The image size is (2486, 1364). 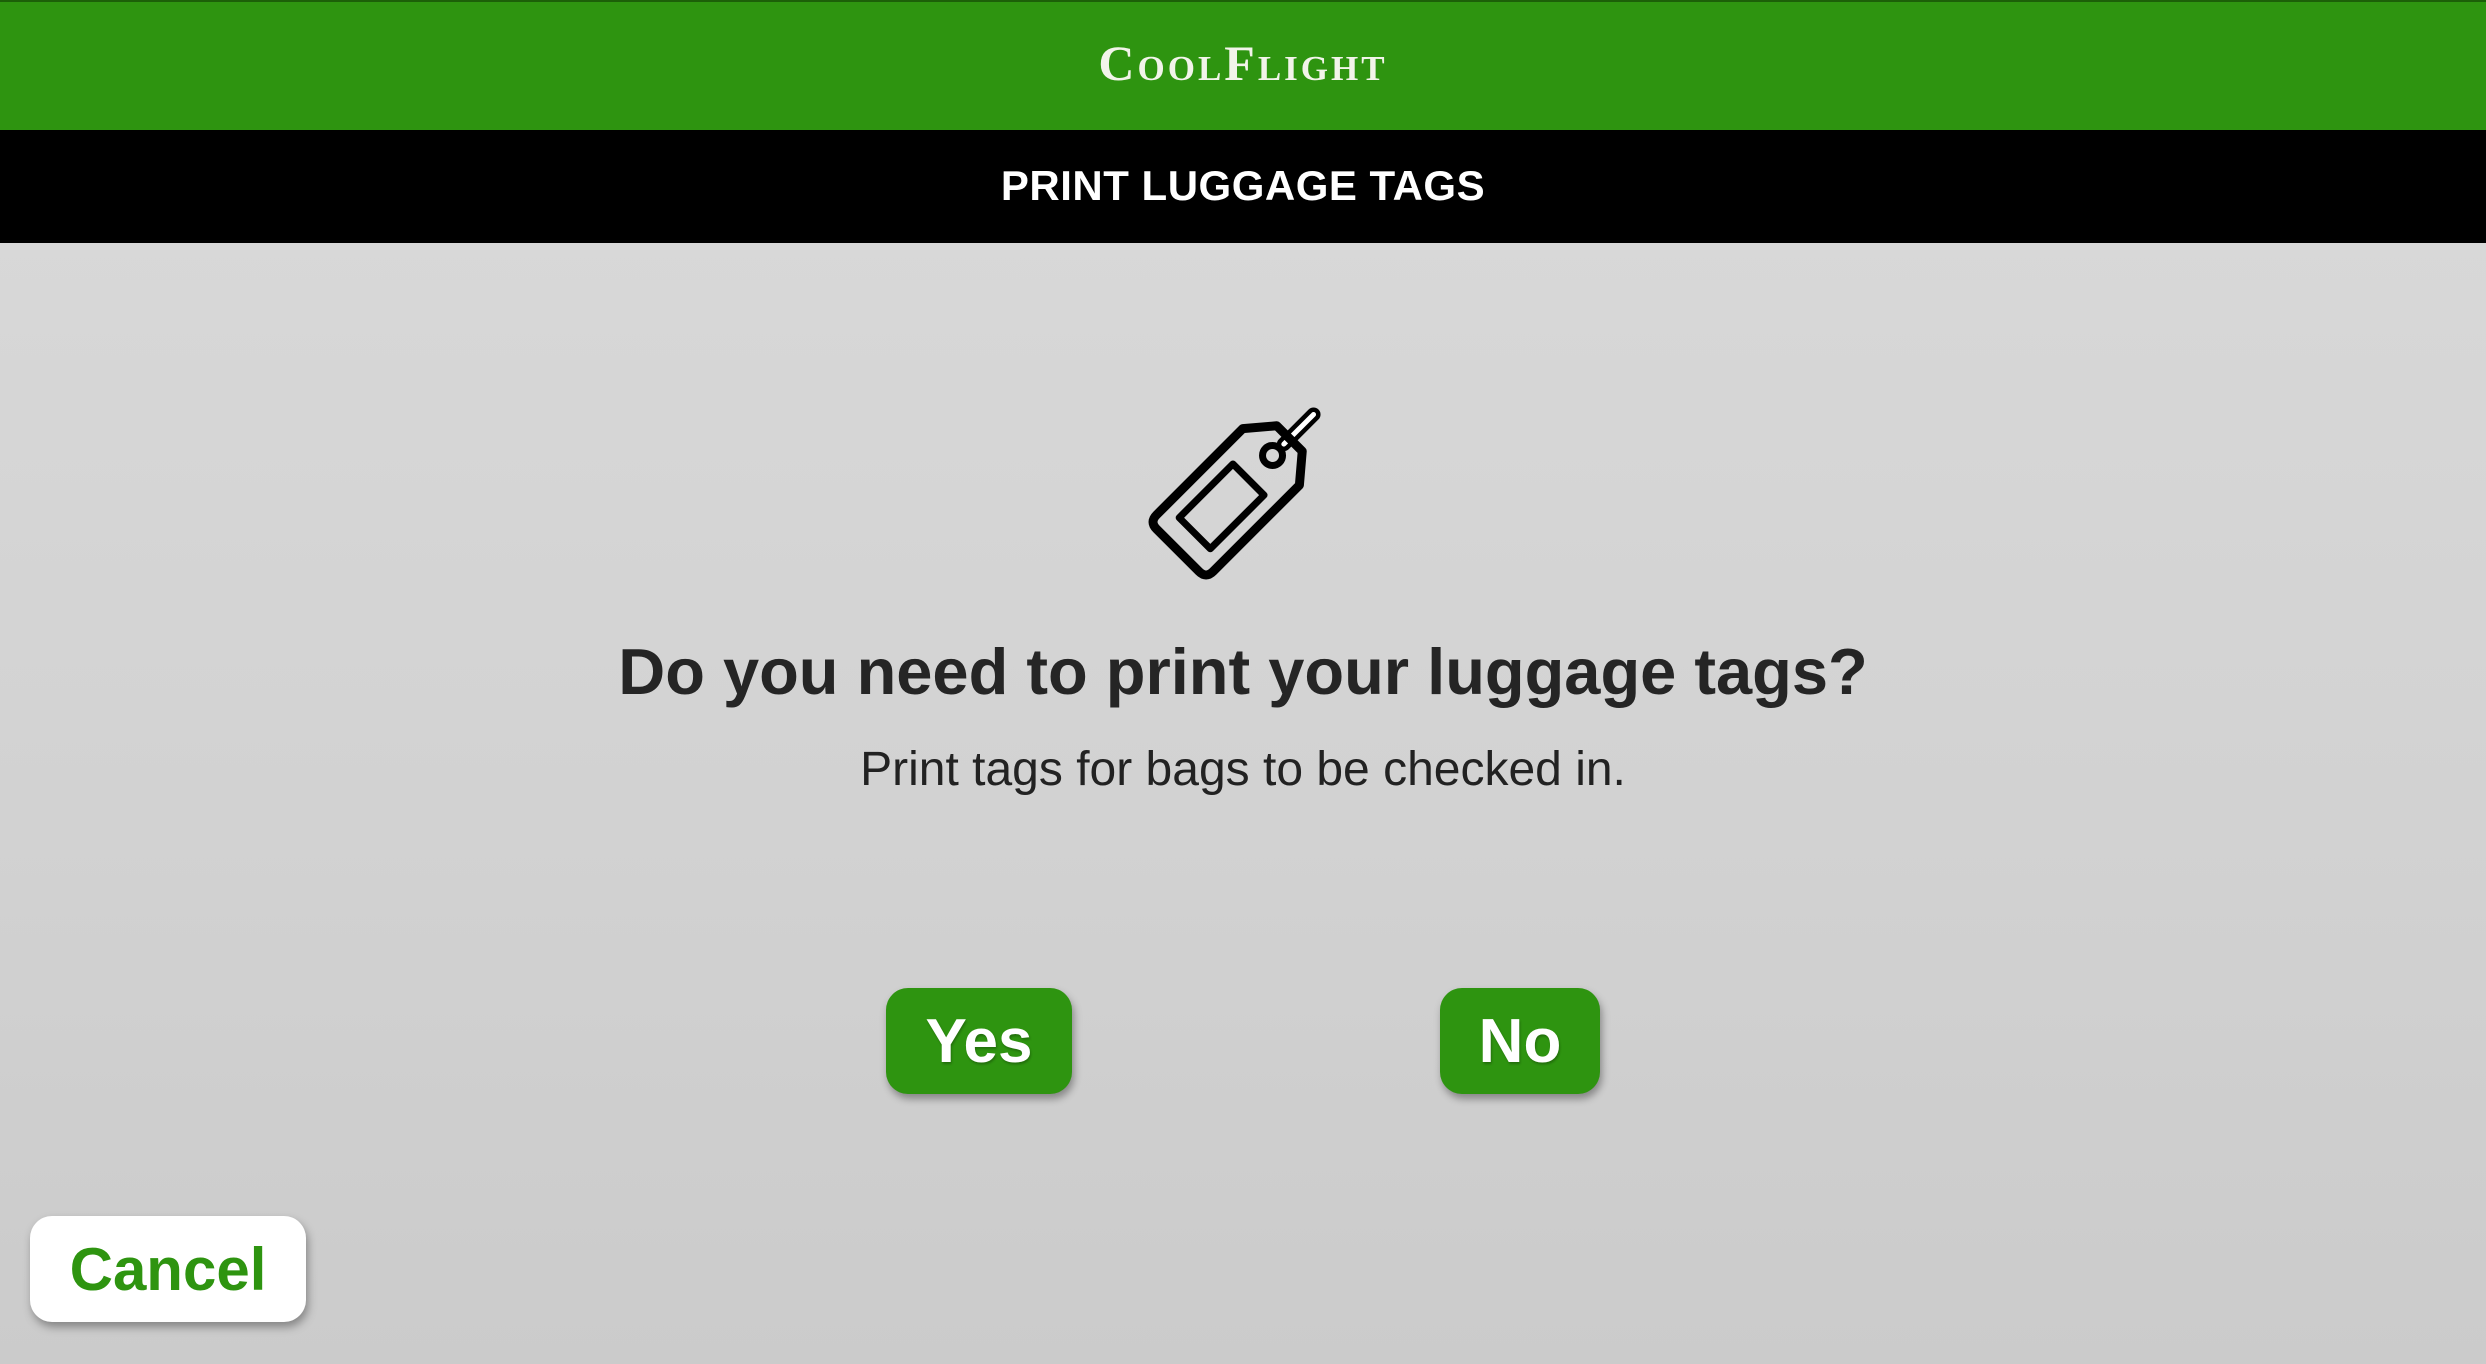 What do you see at coordinates (168, 1269) in the screenshot?
I see `cancel-button: Cancel` at bounding box center [168, 1269].